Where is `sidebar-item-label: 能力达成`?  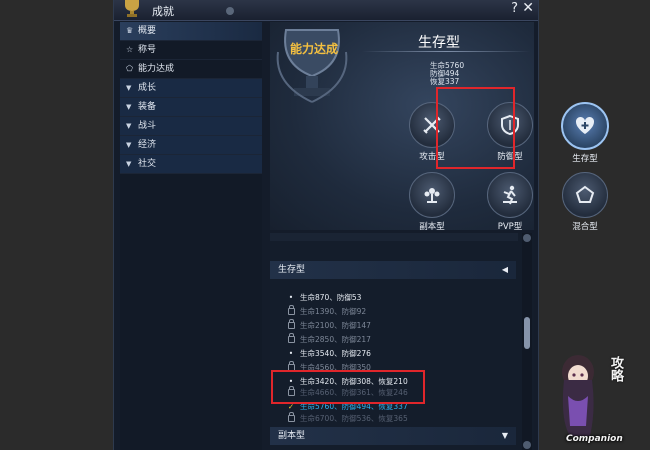
sidebar-item-label: 能力达成 is located at coordinates (156, 69).